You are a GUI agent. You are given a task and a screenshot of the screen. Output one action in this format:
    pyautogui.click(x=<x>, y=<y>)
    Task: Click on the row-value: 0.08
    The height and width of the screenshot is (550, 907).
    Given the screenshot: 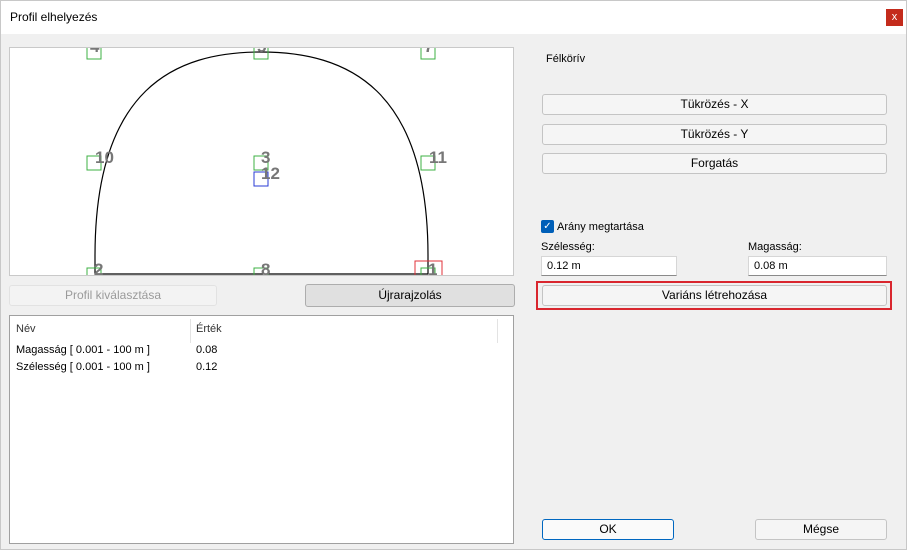 What is the action you would take?
    pyautogui.click(x=206, y=350)
    